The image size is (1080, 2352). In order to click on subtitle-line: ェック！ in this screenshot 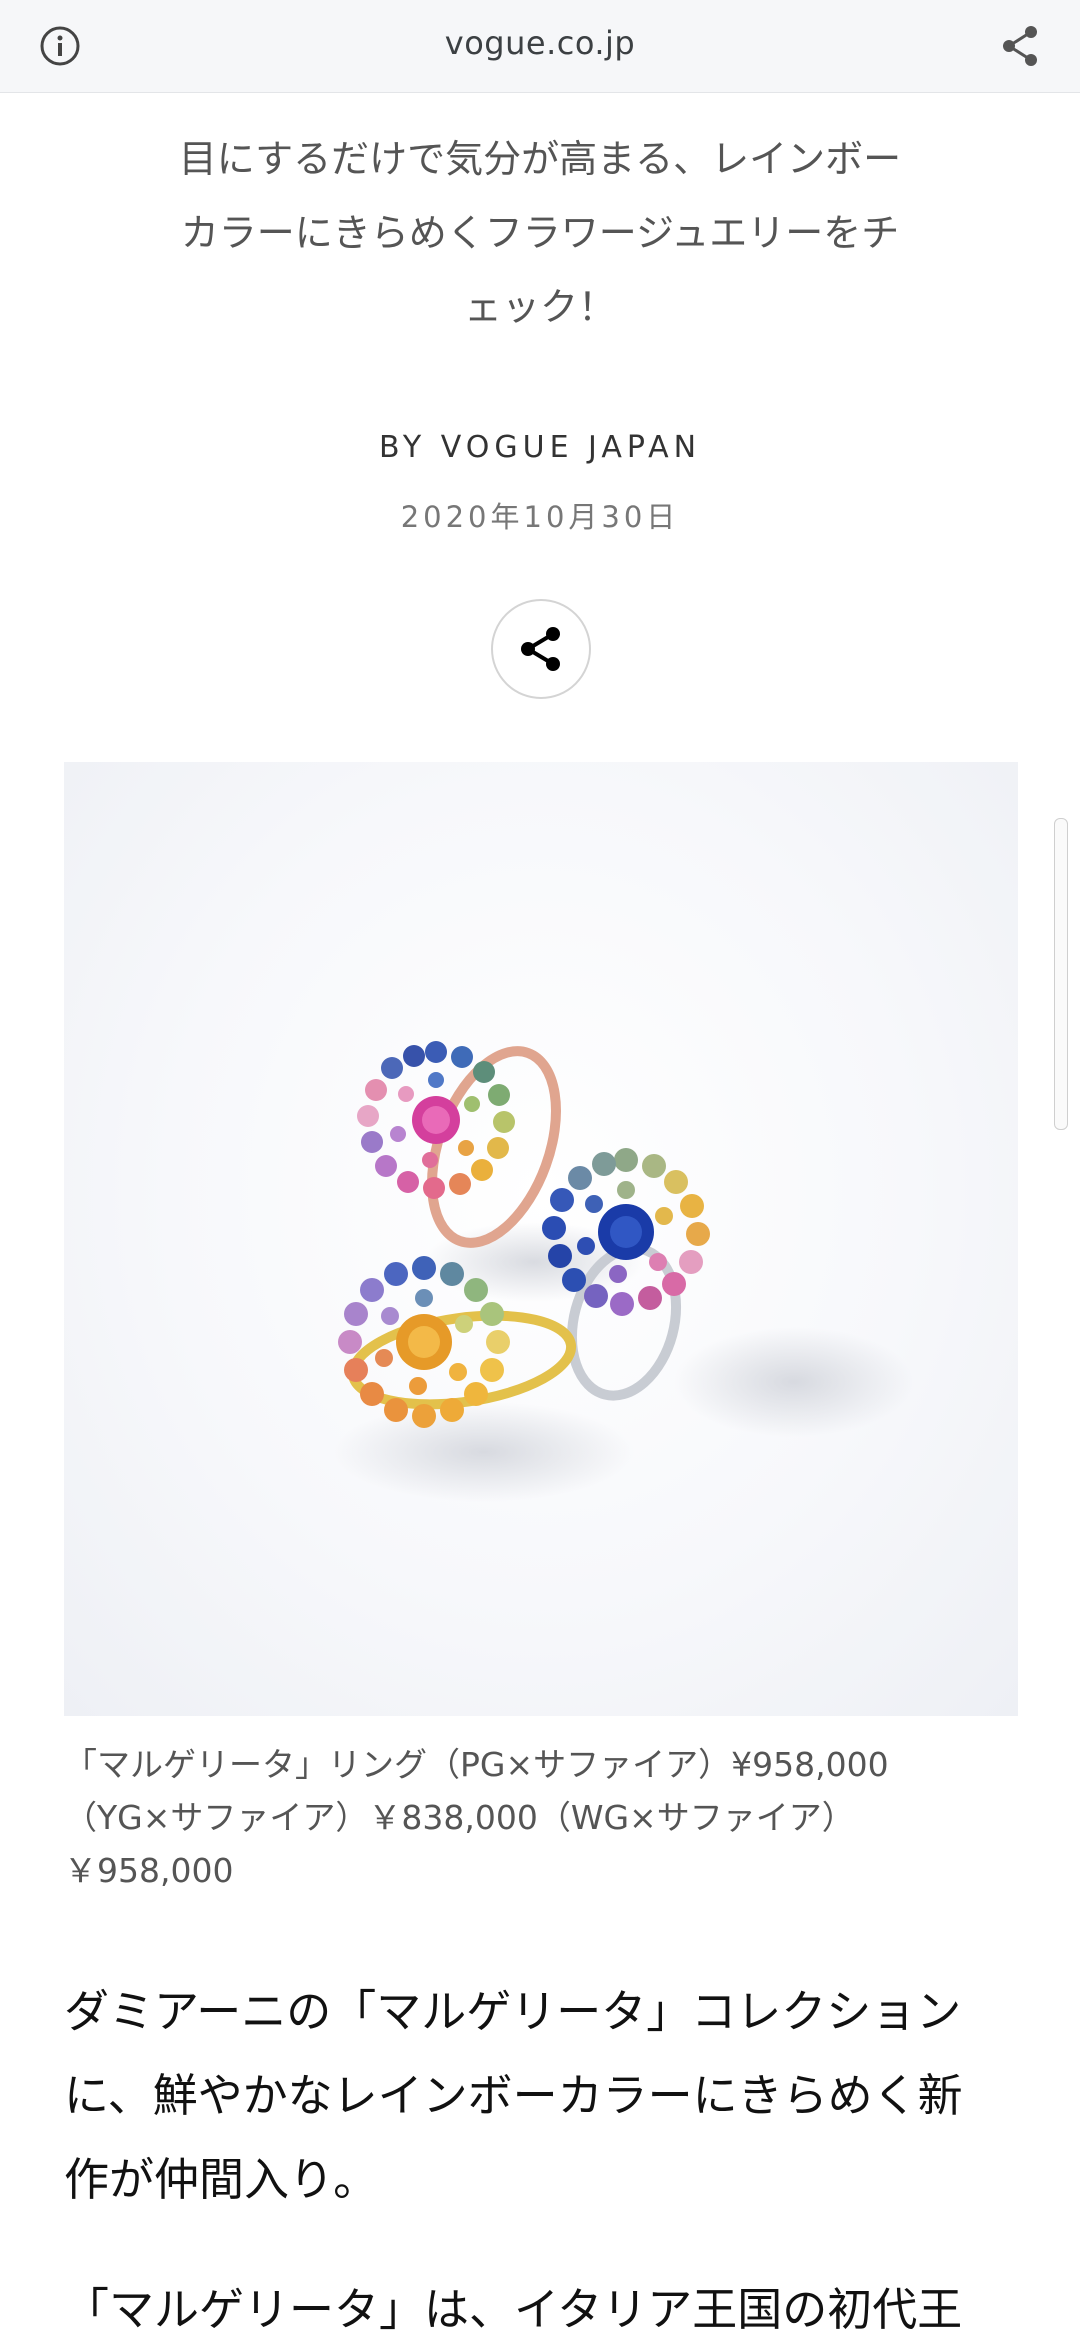, I will do `click(539, 307)`.